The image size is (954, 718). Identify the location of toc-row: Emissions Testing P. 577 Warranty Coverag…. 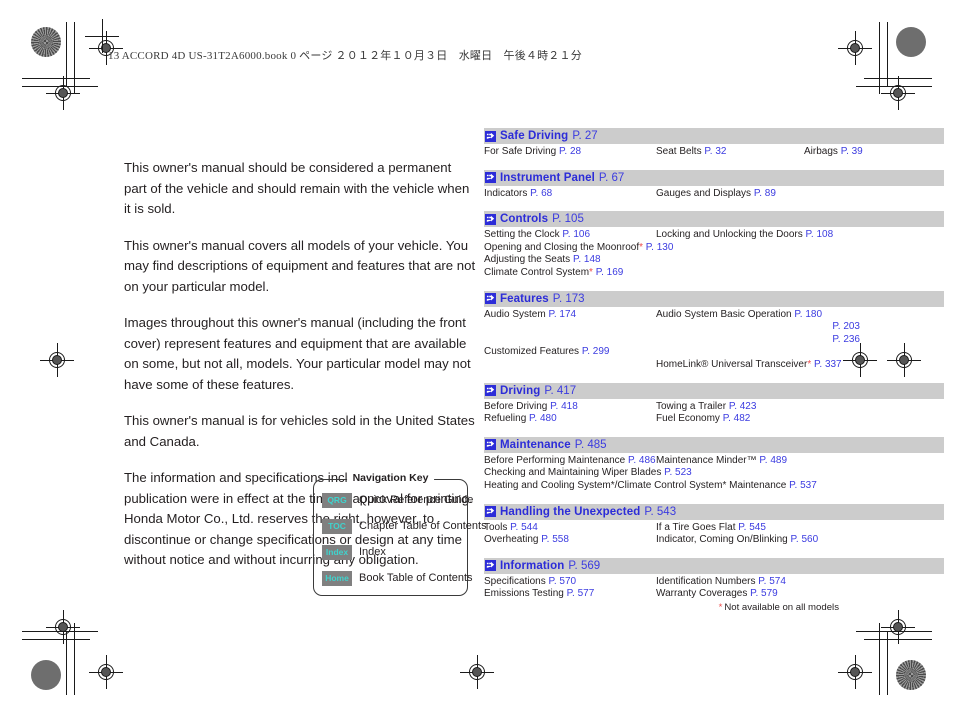
(714, 594).